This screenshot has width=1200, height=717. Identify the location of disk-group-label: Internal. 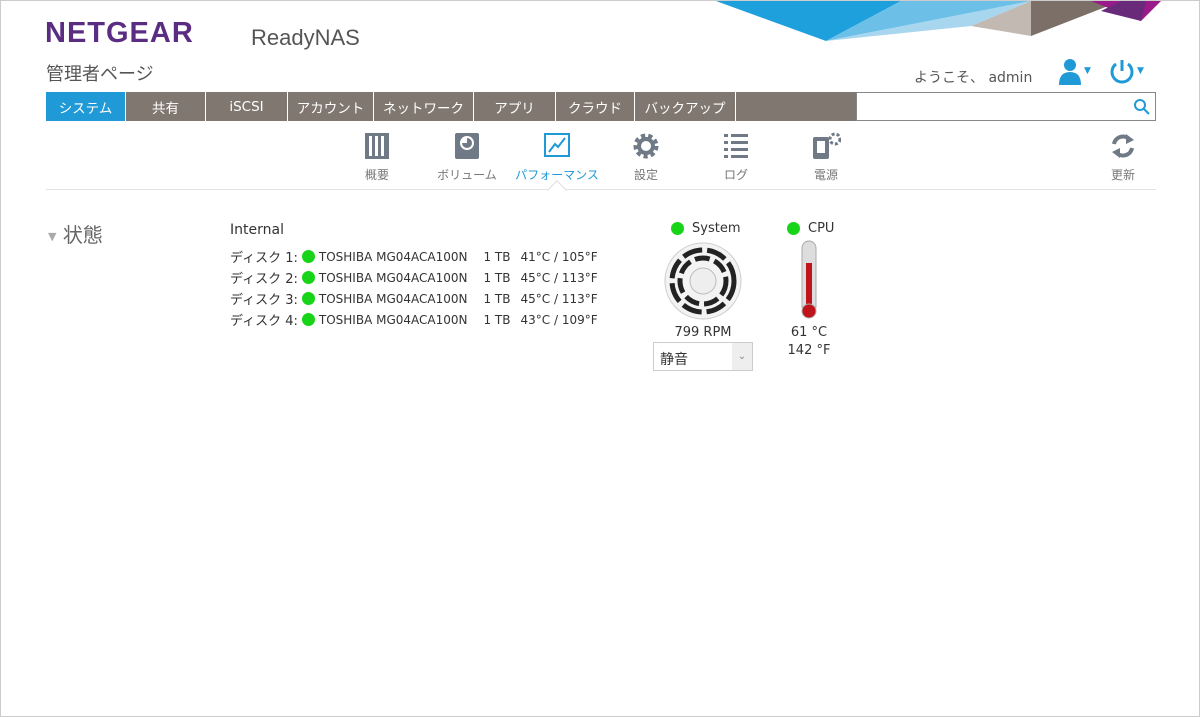
(257, 230).